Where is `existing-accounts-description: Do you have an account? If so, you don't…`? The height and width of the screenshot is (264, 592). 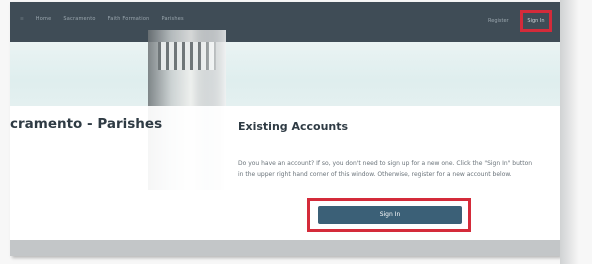 existing-accounts-description: Do you have an account? If so, you don't… is located at coordinates (385, 169).